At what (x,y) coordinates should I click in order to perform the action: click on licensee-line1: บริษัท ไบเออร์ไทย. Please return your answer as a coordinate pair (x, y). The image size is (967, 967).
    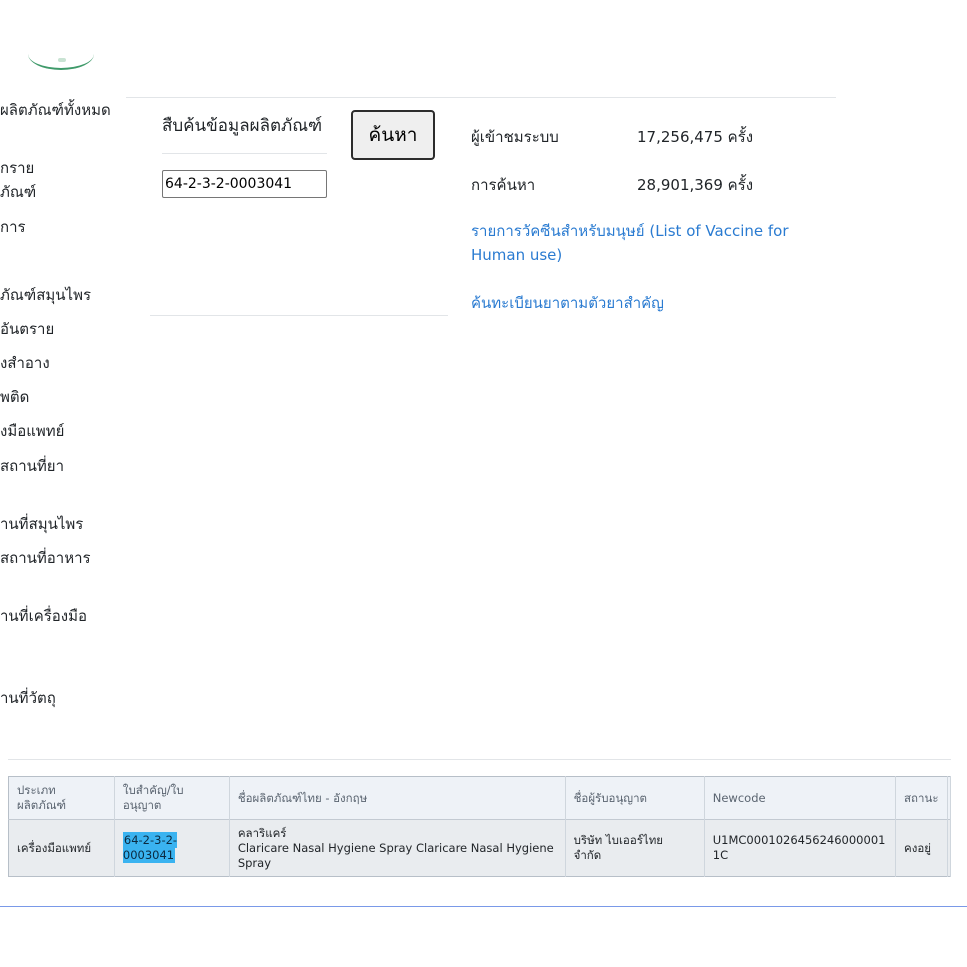
    Looking at the image, I should click on (618, 840).